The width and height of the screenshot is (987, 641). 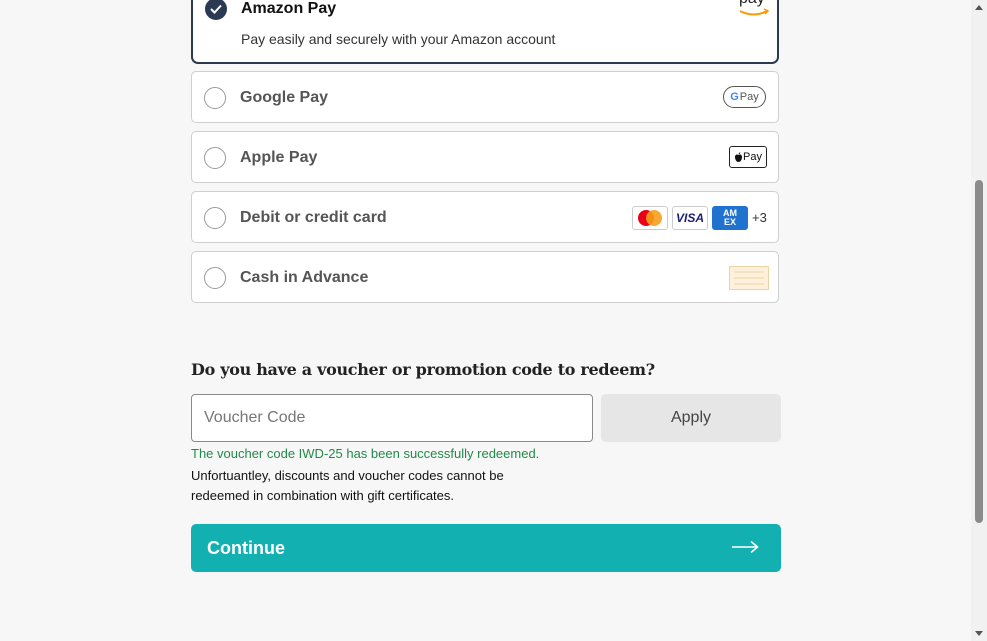 What do you see at coordinates (313, 217) in the screenshot?
I see `payment-option-label: Debit or credit card` at bounding box center [313, 217].